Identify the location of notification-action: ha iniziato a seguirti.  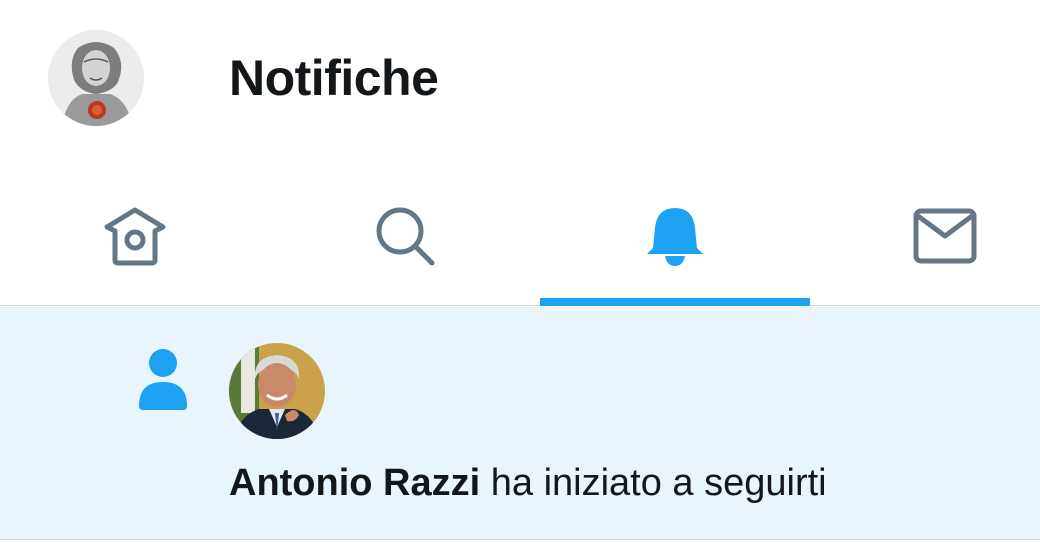
(653, 483).